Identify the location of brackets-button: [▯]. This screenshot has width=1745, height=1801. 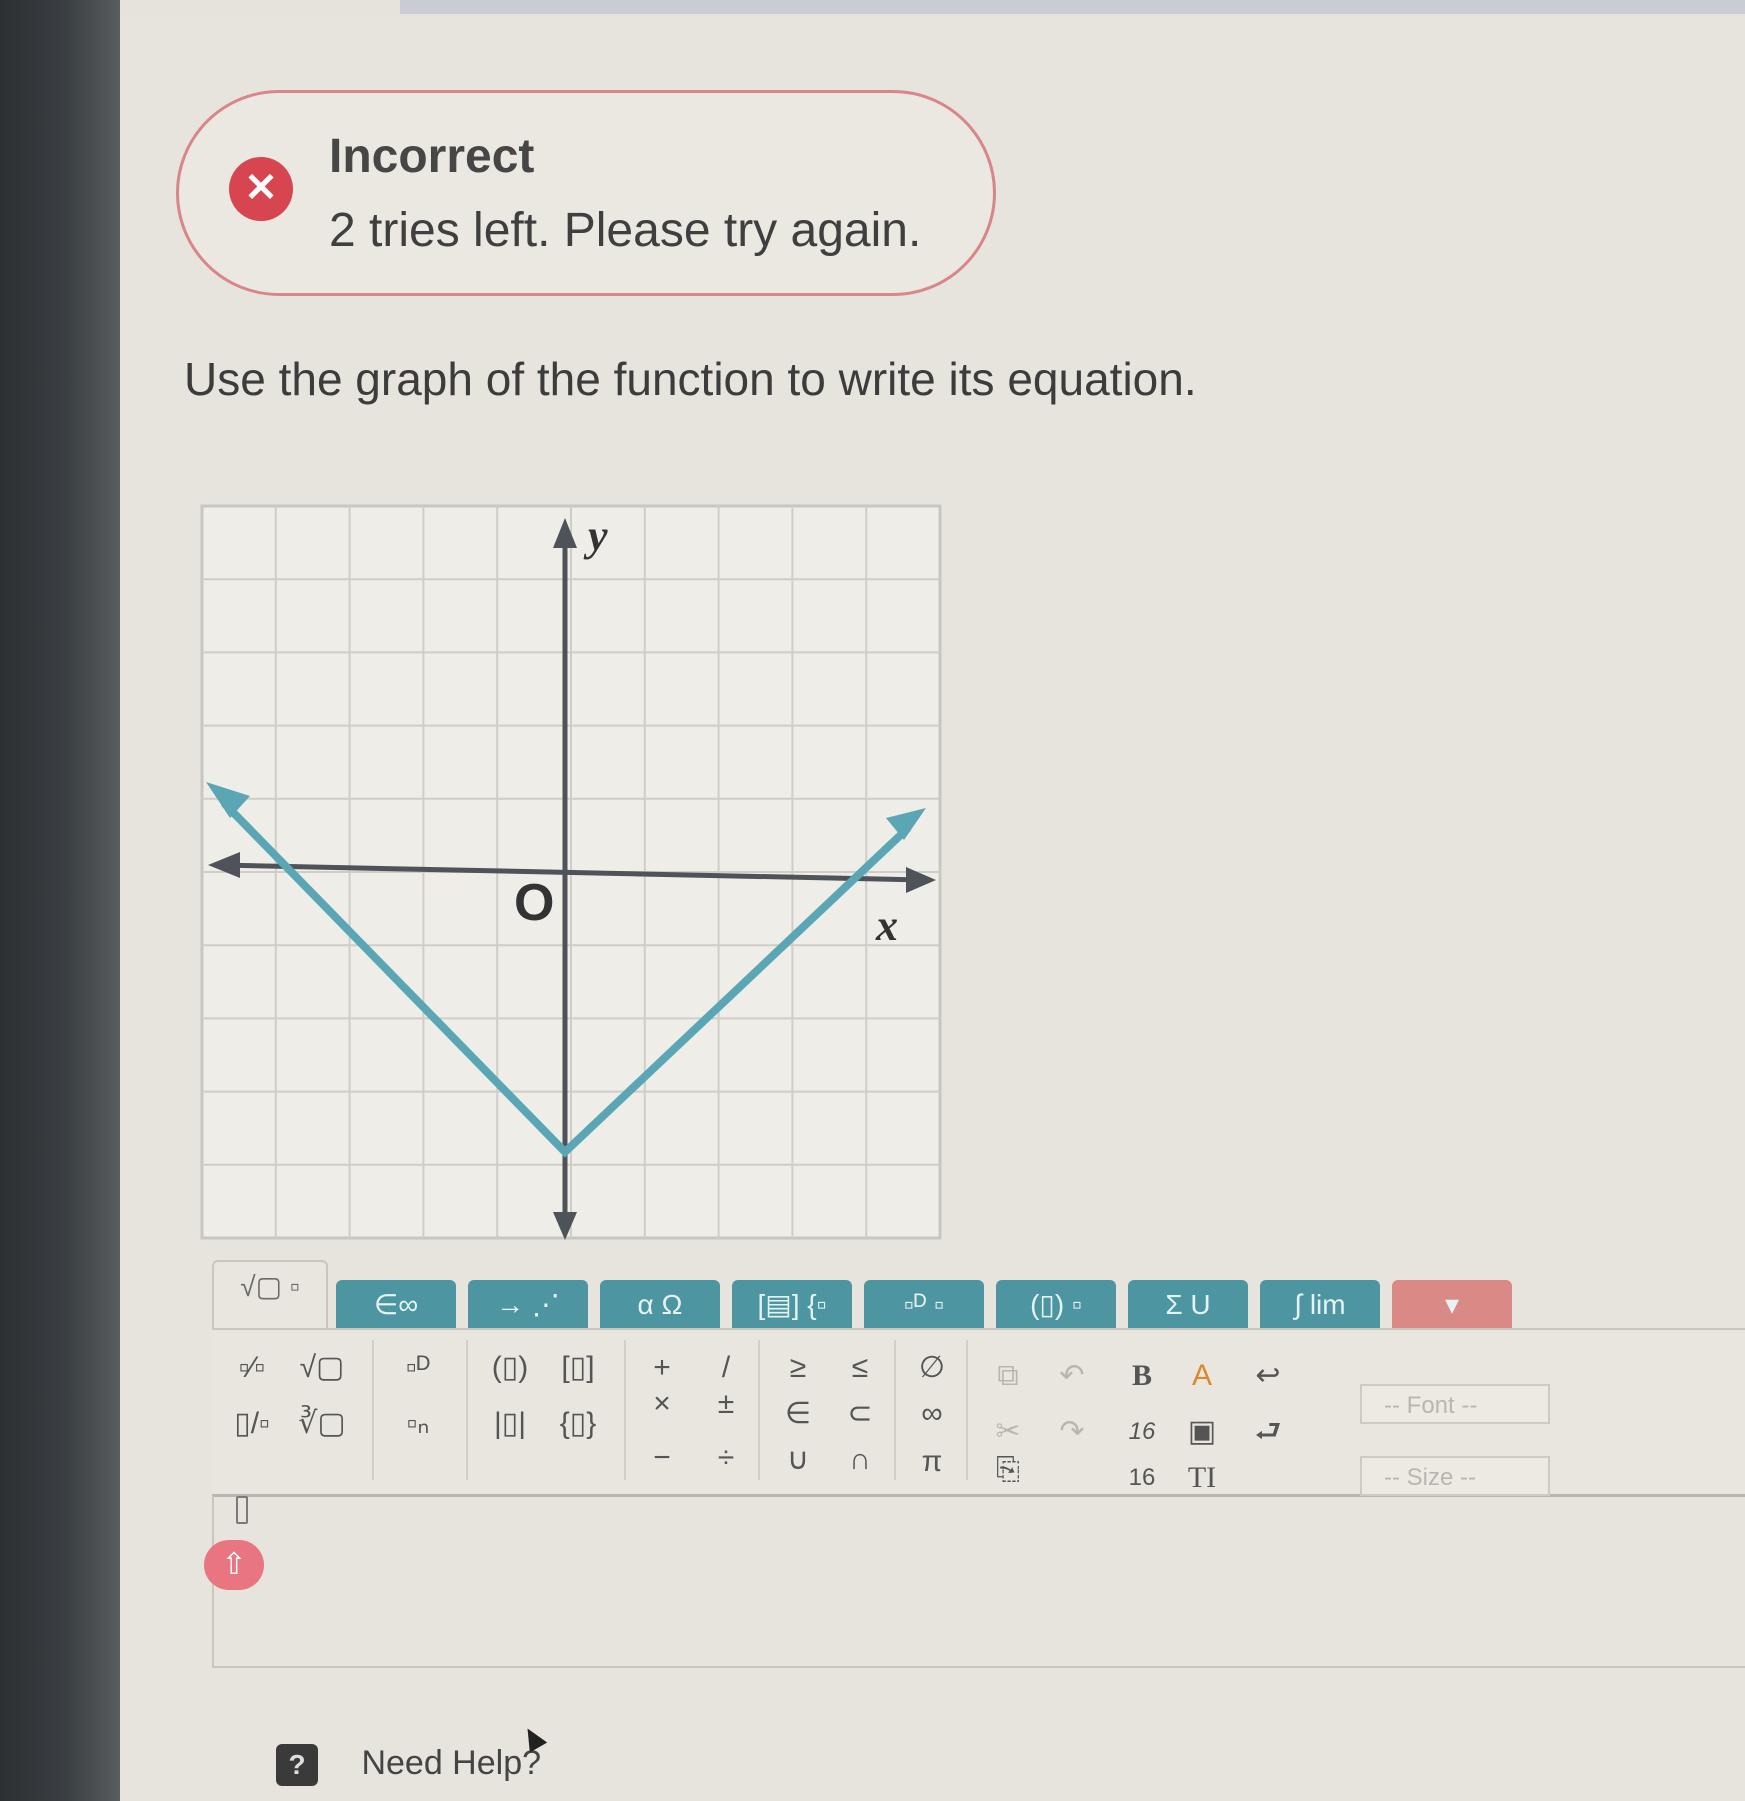
(578, 1368).